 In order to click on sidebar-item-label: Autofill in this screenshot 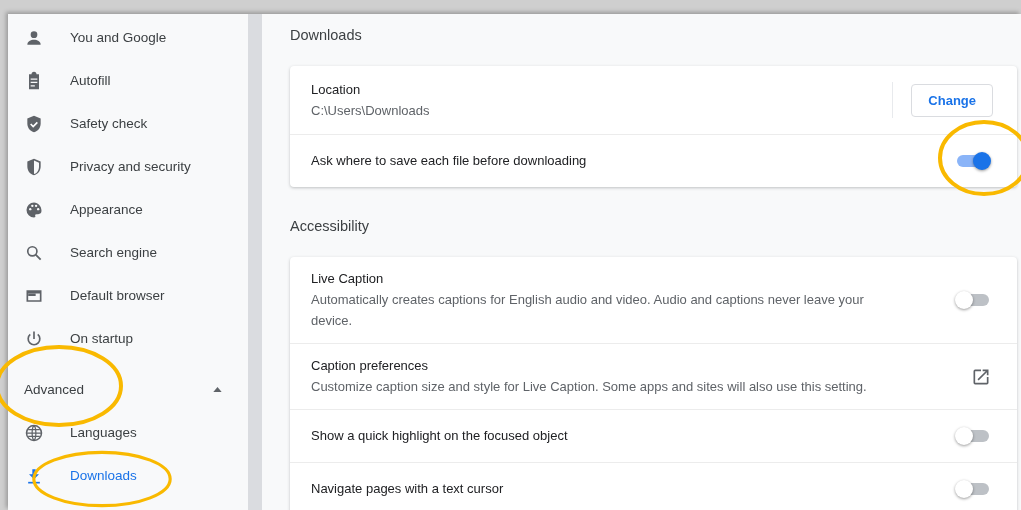, I will do `click(90, 80)`.